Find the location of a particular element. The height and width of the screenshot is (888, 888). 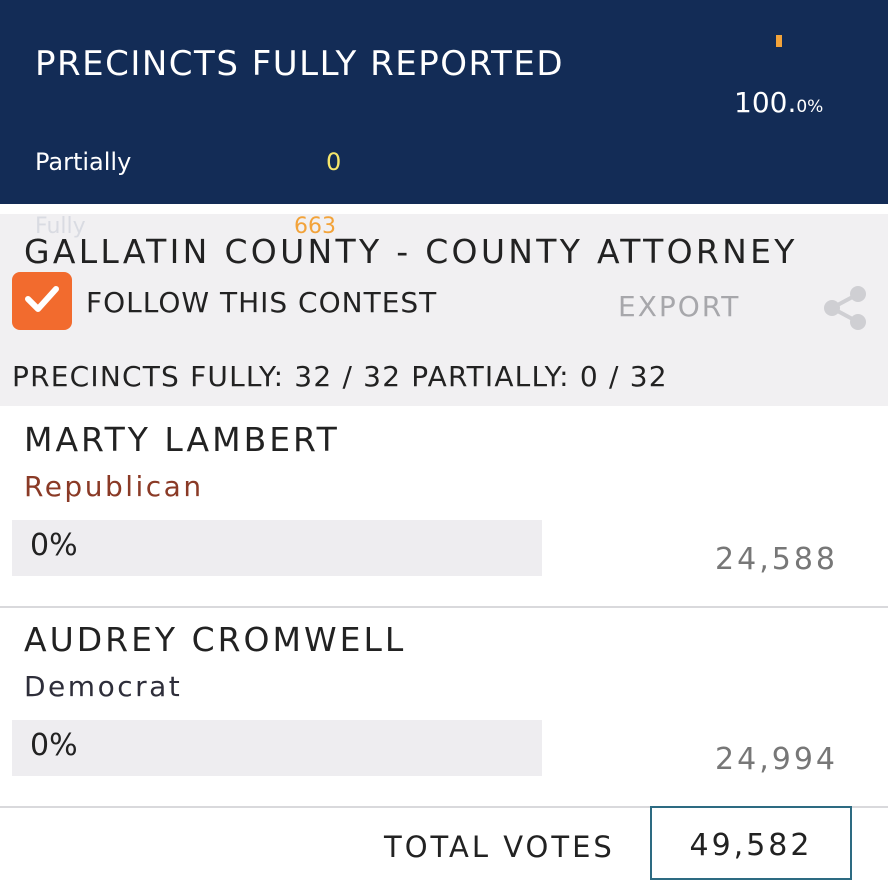

candidate-name: MARTY LAMBERT is located at coordinates (182, 439).